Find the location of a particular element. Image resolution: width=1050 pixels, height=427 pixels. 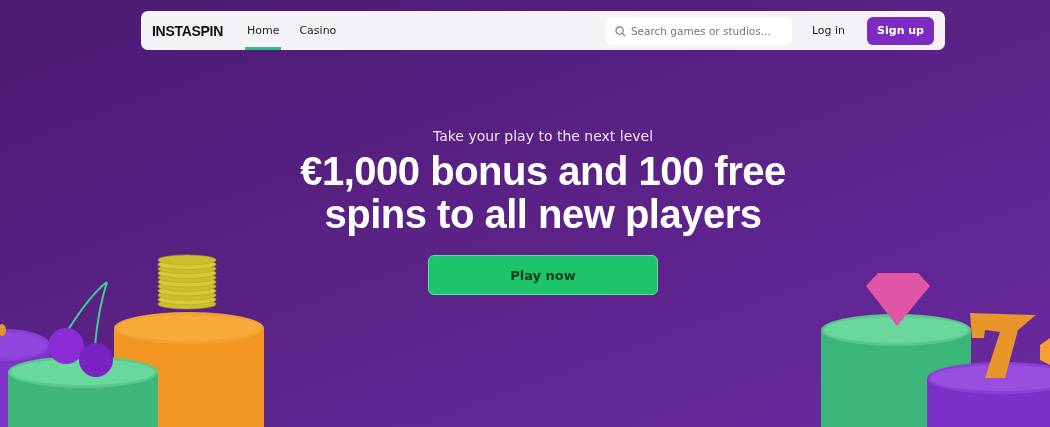

signup-button: Sign up is located at coordinates (900, 30).